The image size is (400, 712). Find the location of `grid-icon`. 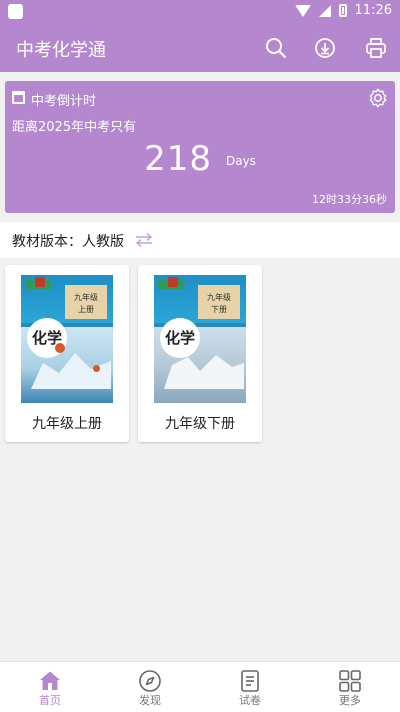

grid-icon is located at coordinates (350, 681).